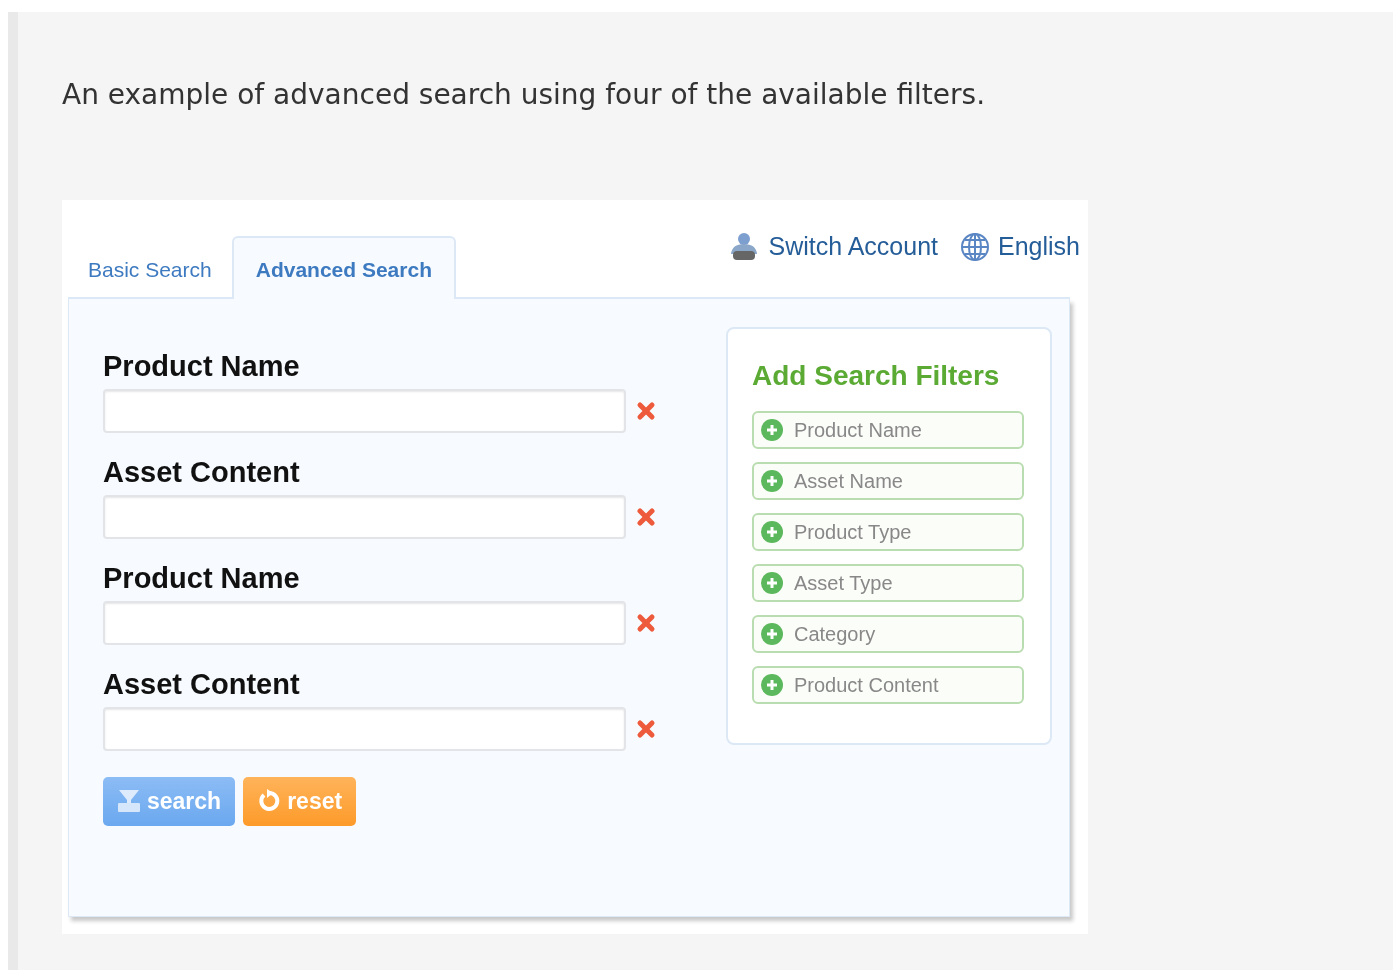  What do you see at coordinates (524, 95) in the screenshot?
I see `caption: An example of advanced search using four of the available filters.` at bounding box center [524, 95].